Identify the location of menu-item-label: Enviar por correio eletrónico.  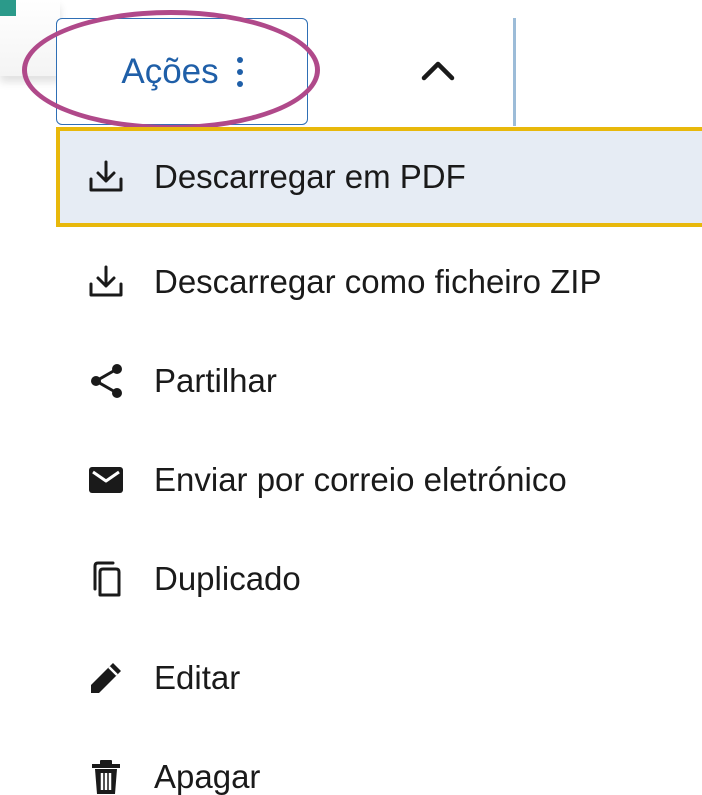
(360, 479).